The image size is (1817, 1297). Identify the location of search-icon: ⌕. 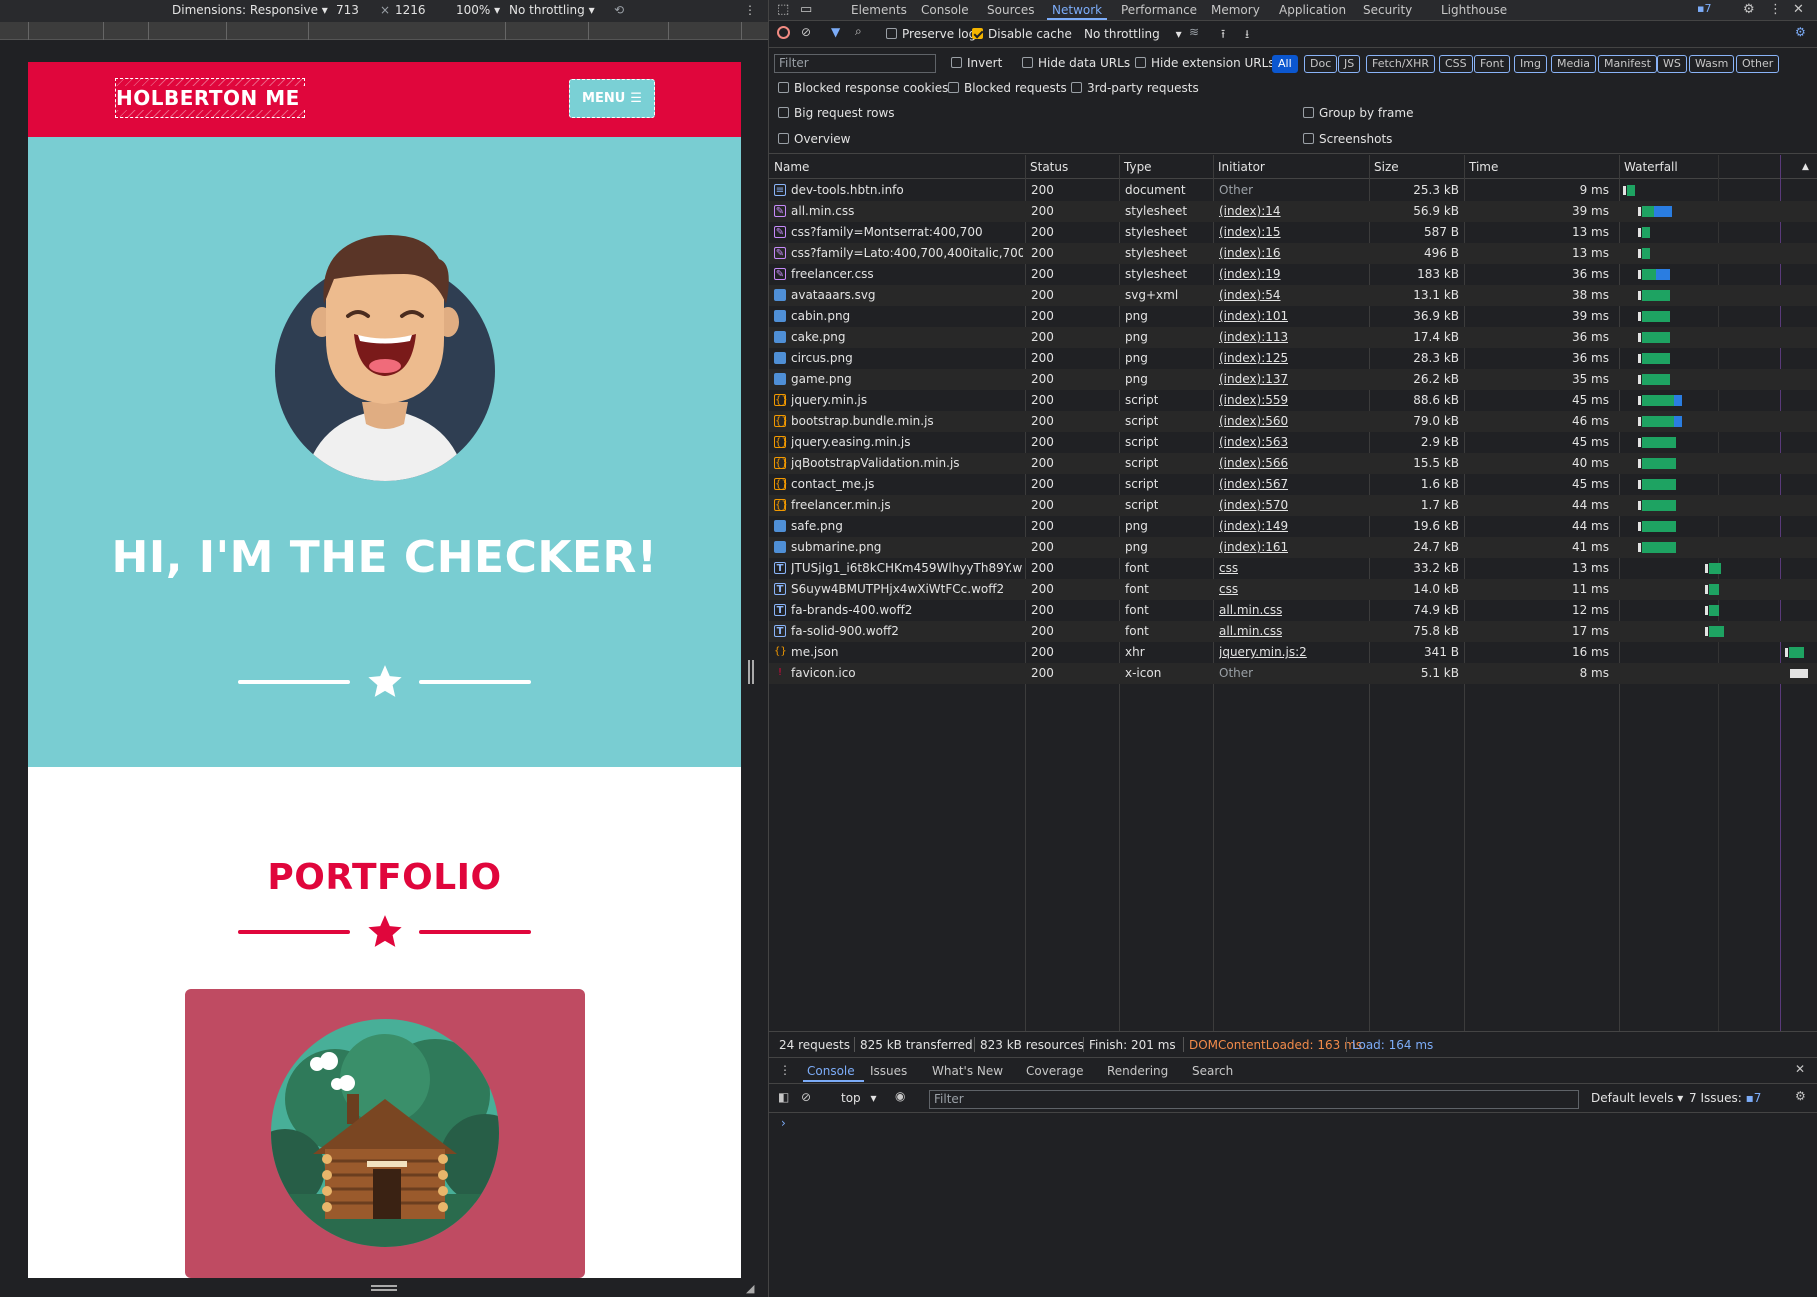
(858, 31).